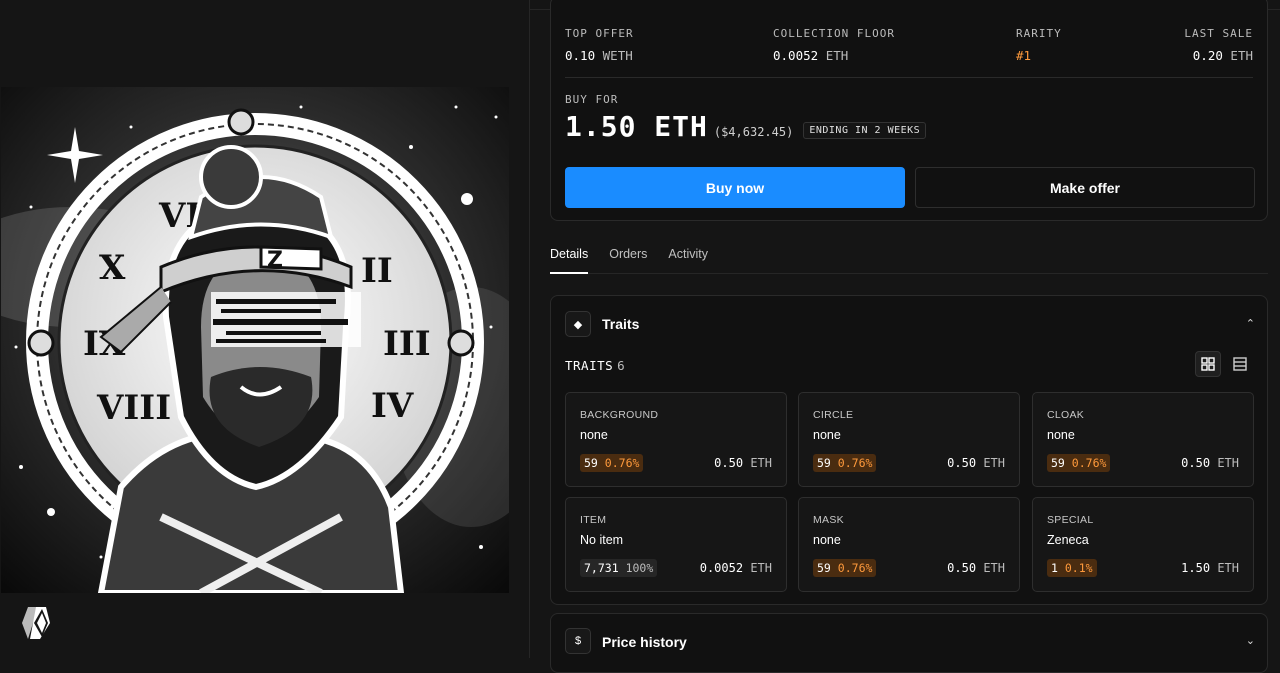  What do you see at coordinates (620, 324) in the screenshot?
I see `traits-title: Traits` at bounding box center [620, 324].